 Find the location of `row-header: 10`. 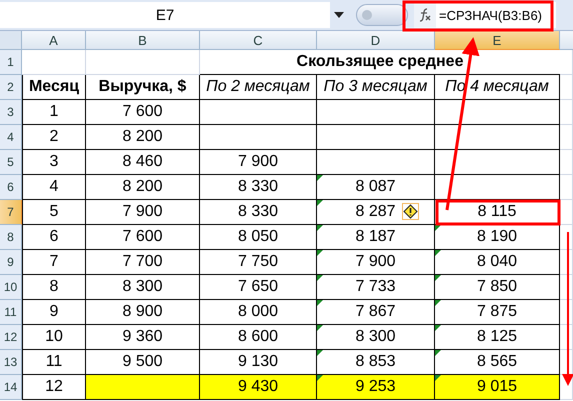

row-header: 10 is located at coordinates (11, 287).